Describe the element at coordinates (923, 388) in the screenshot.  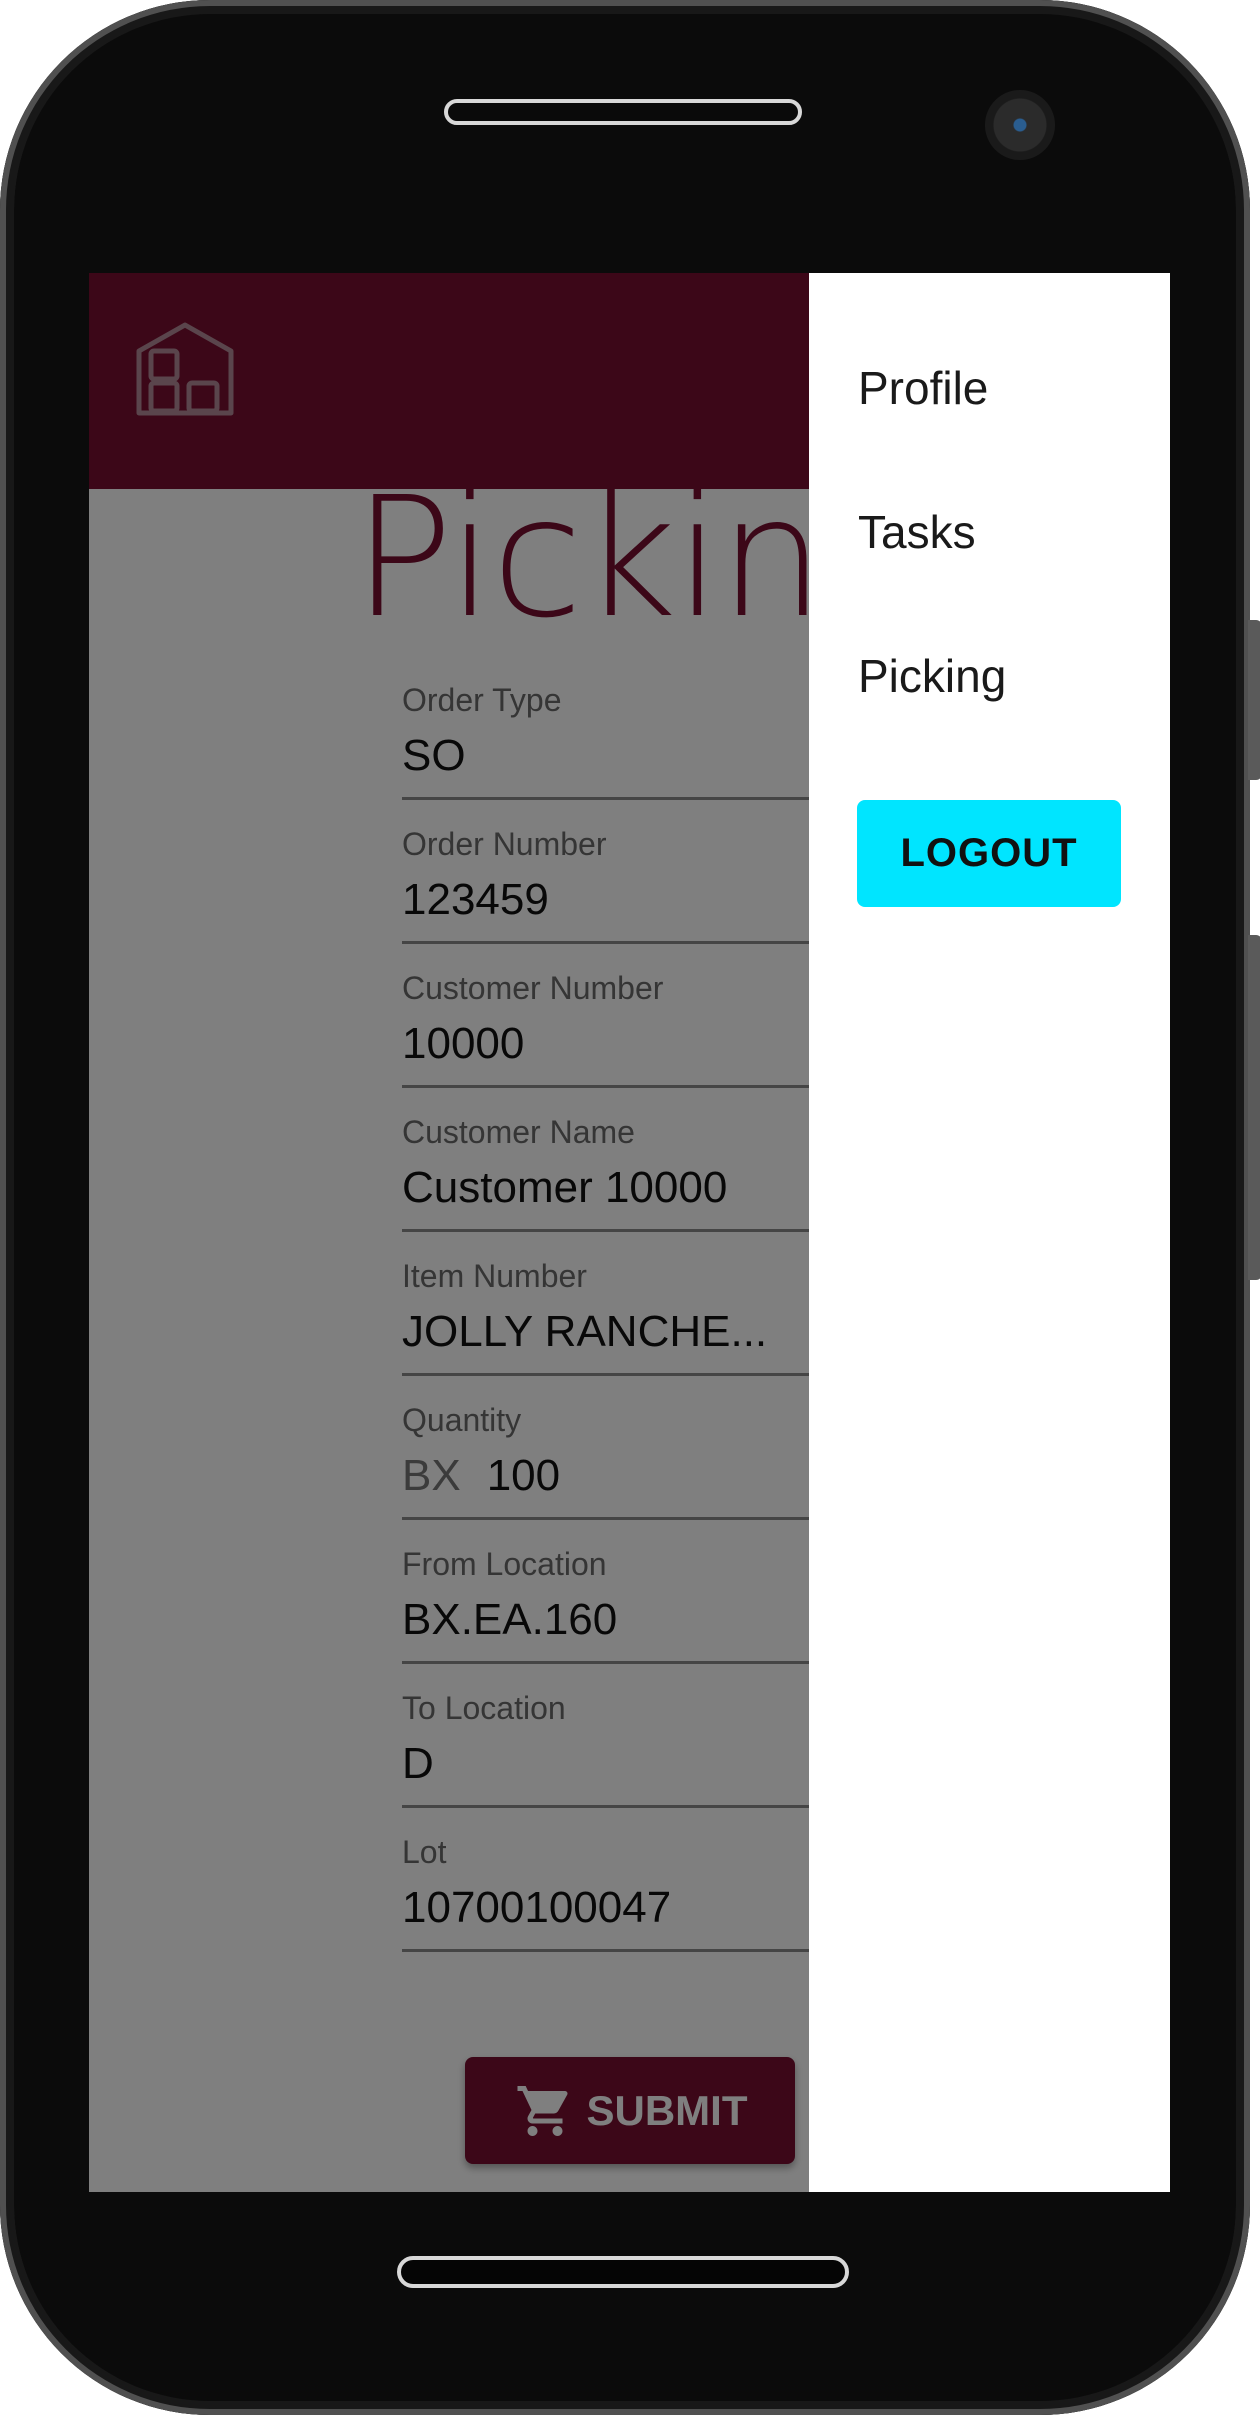
I see `drawer-item-profile: Profile` at that location.